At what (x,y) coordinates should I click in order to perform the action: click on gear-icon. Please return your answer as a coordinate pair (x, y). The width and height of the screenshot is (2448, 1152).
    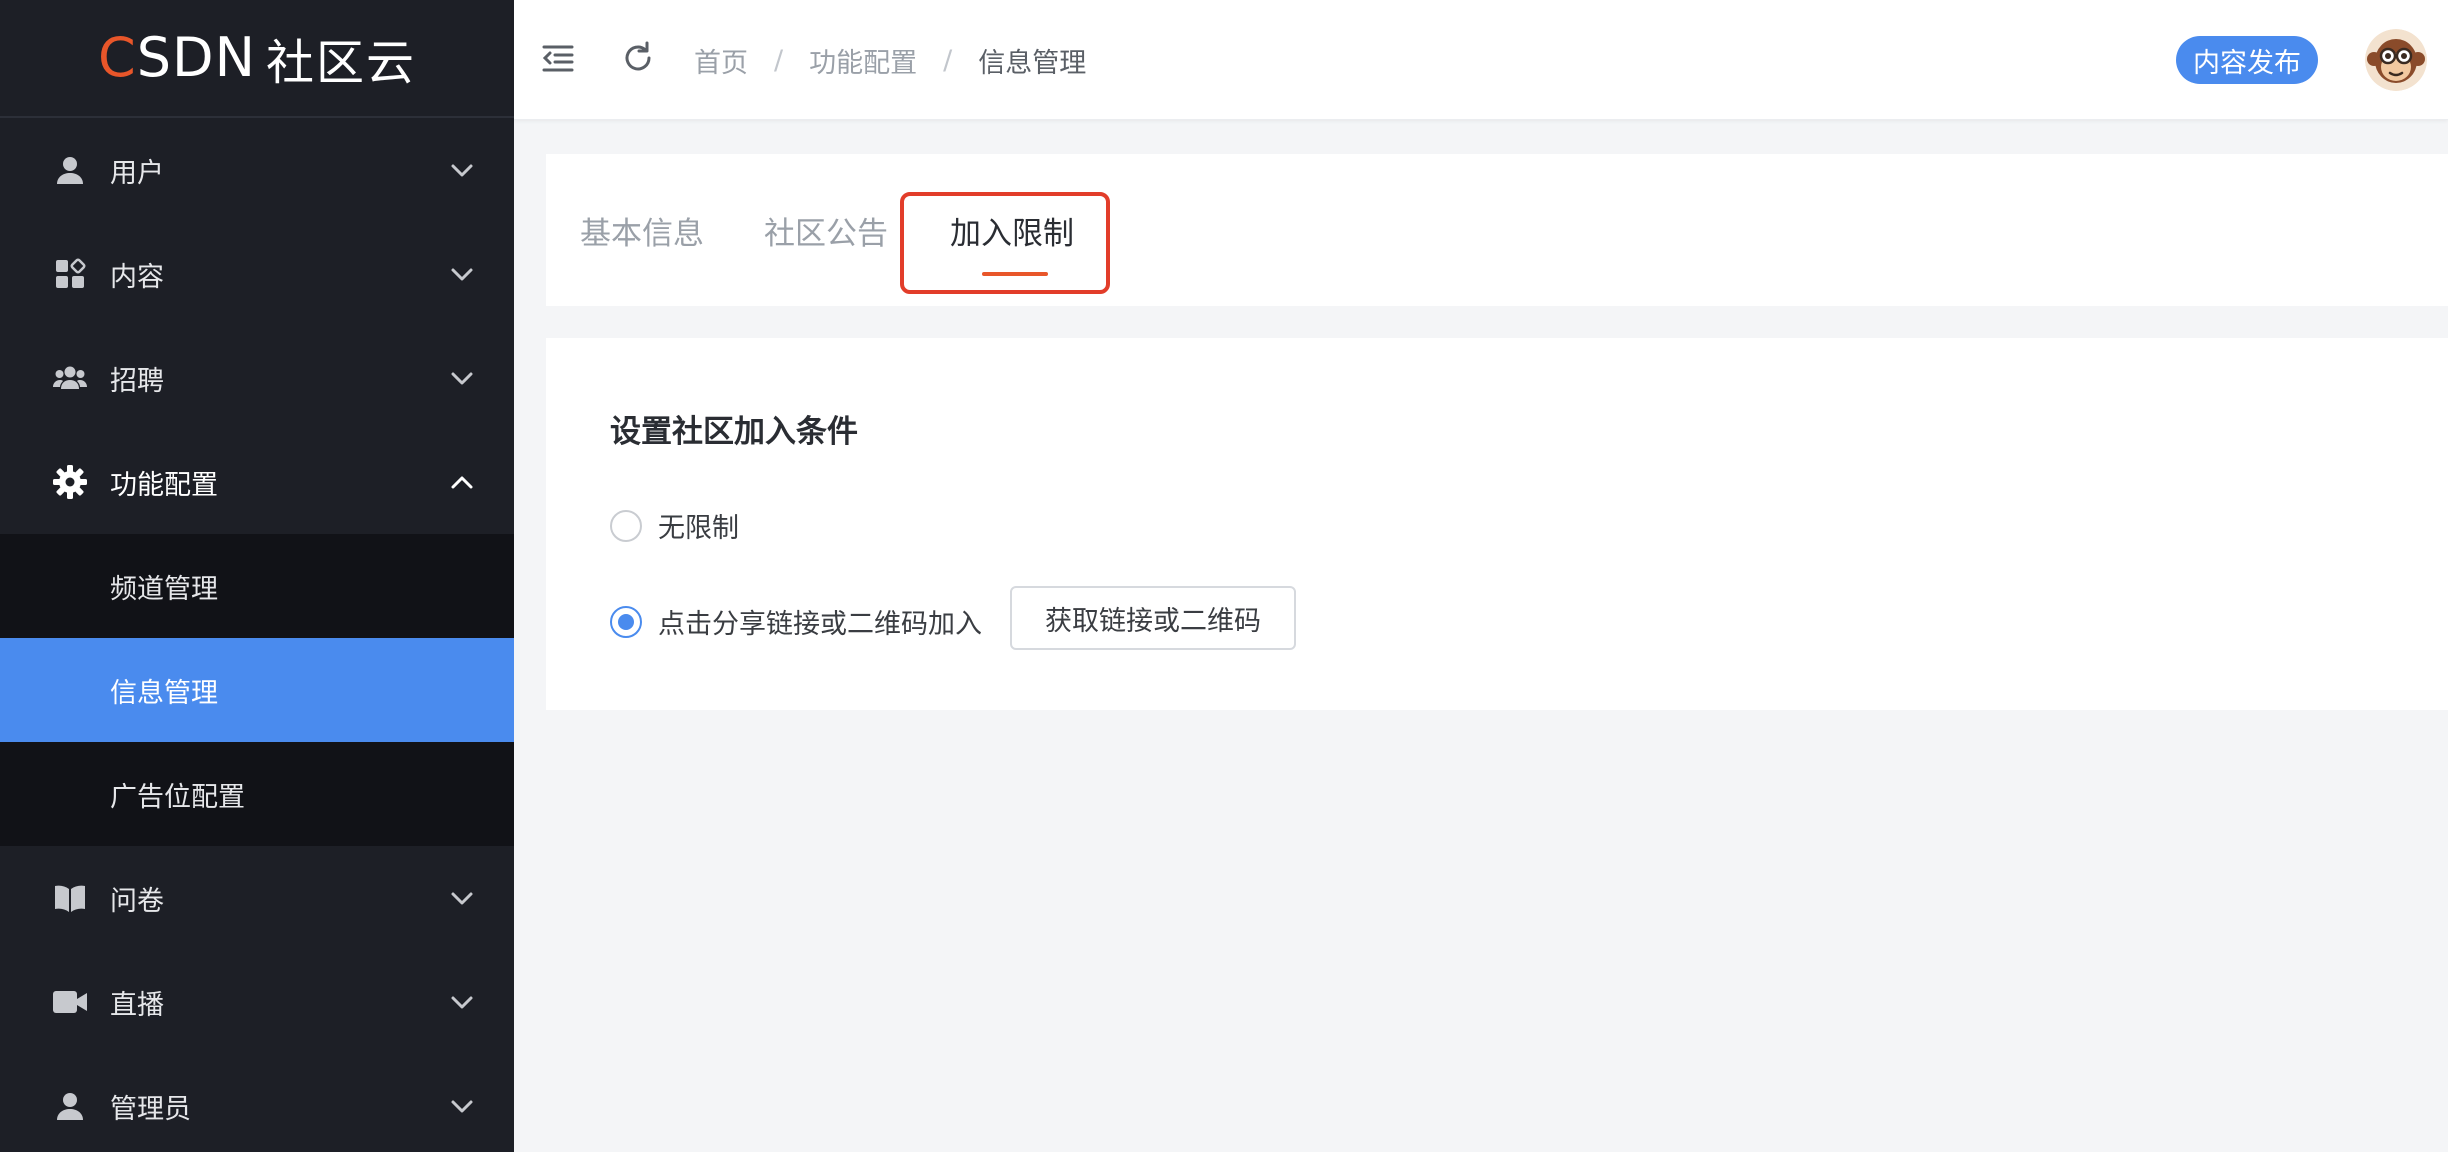
    Looking at the image, I should click on (70, 482).